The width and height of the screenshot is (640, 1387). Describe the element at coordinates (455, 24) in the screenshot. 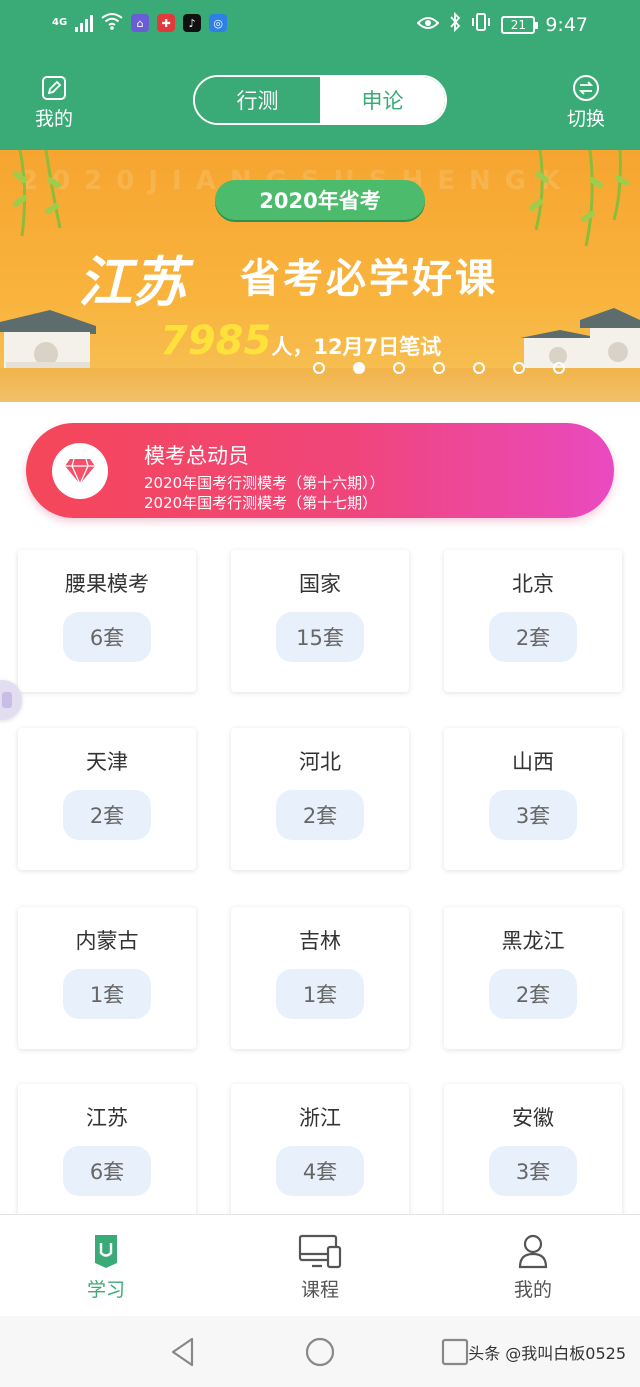

I see `bluetooth-icon` at that location.